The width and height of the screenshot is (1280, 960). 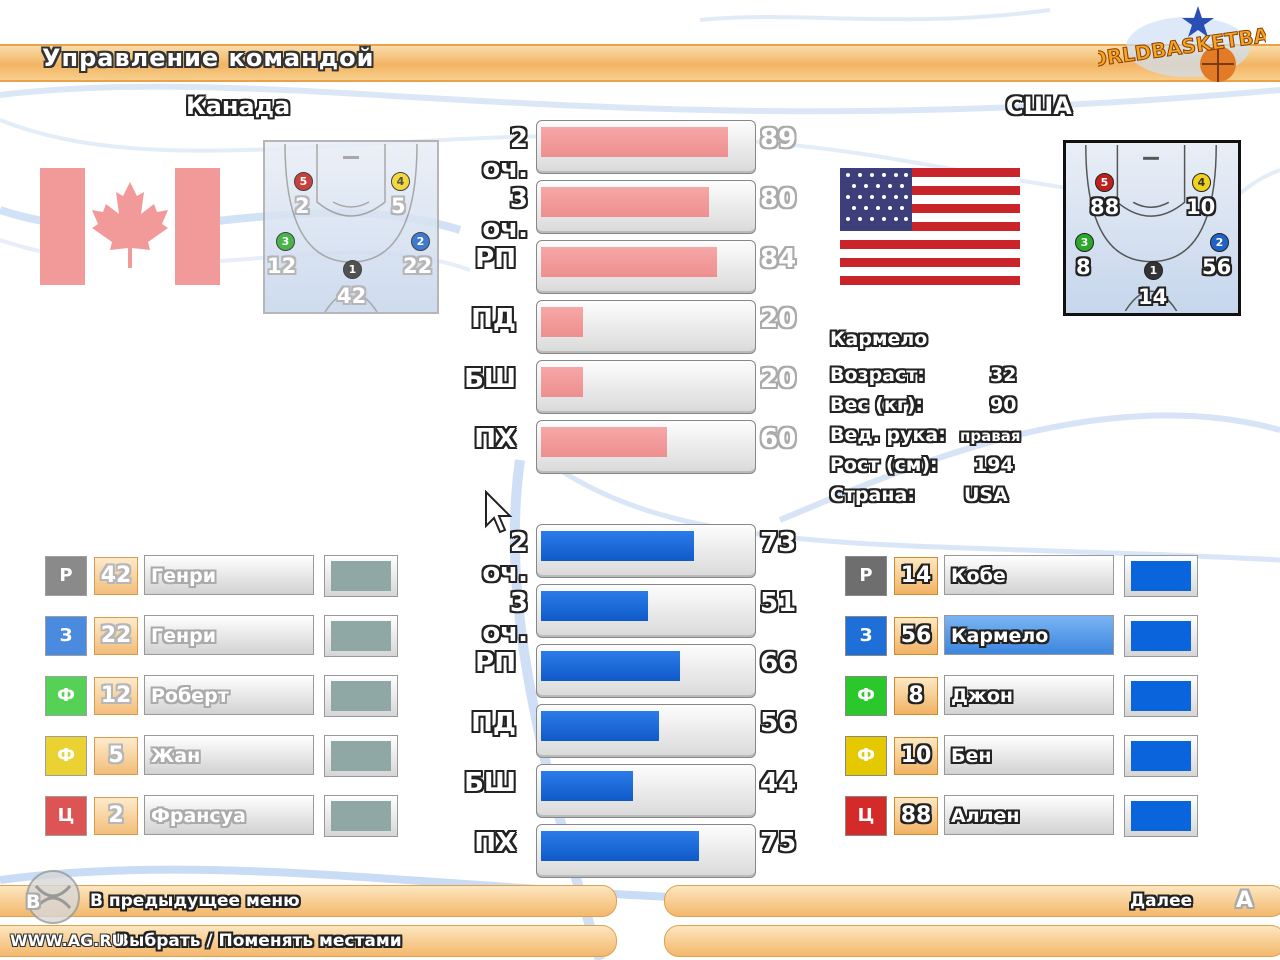 I want to click on court-number: 14, so click(x=1153, y=297).